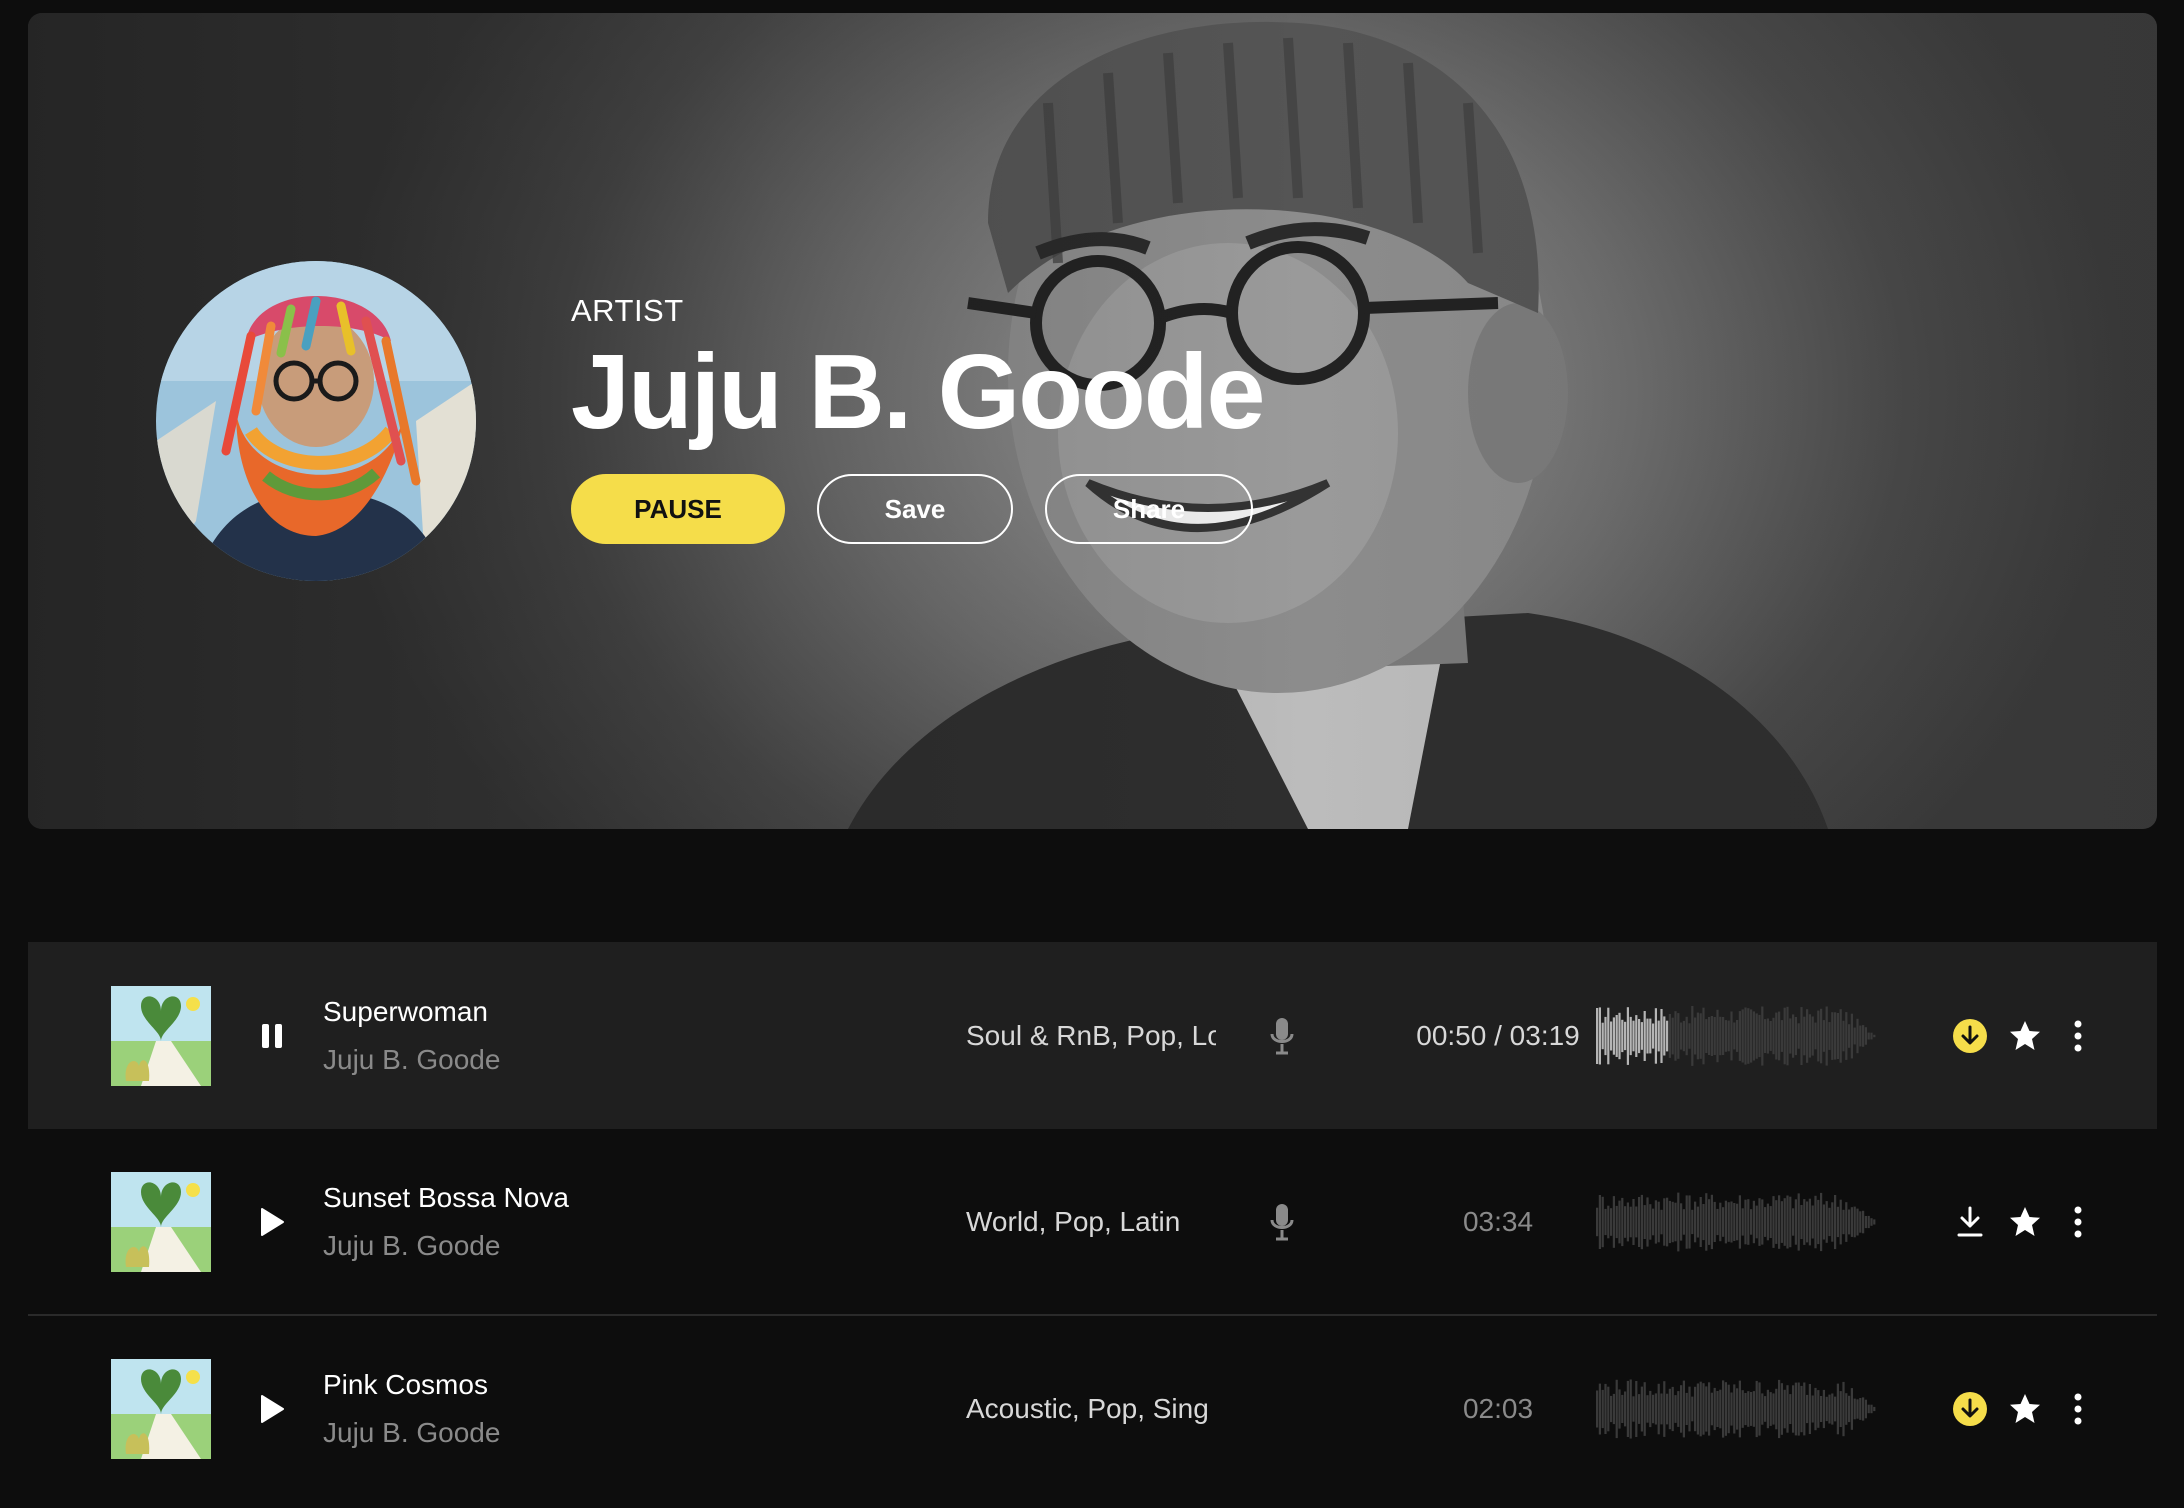 Image resolution: width=2184 pixels, height=1508 pixels. Describe the element at coordinates (411, 1385) in the screenshot. I see `track-title: Pink Cosmos` at that location.